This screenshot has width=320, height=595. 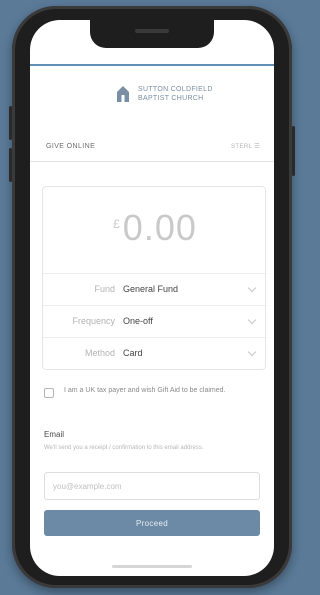 I want to click on header-menu-link: STERL ☰, so click(x=245, y=146).